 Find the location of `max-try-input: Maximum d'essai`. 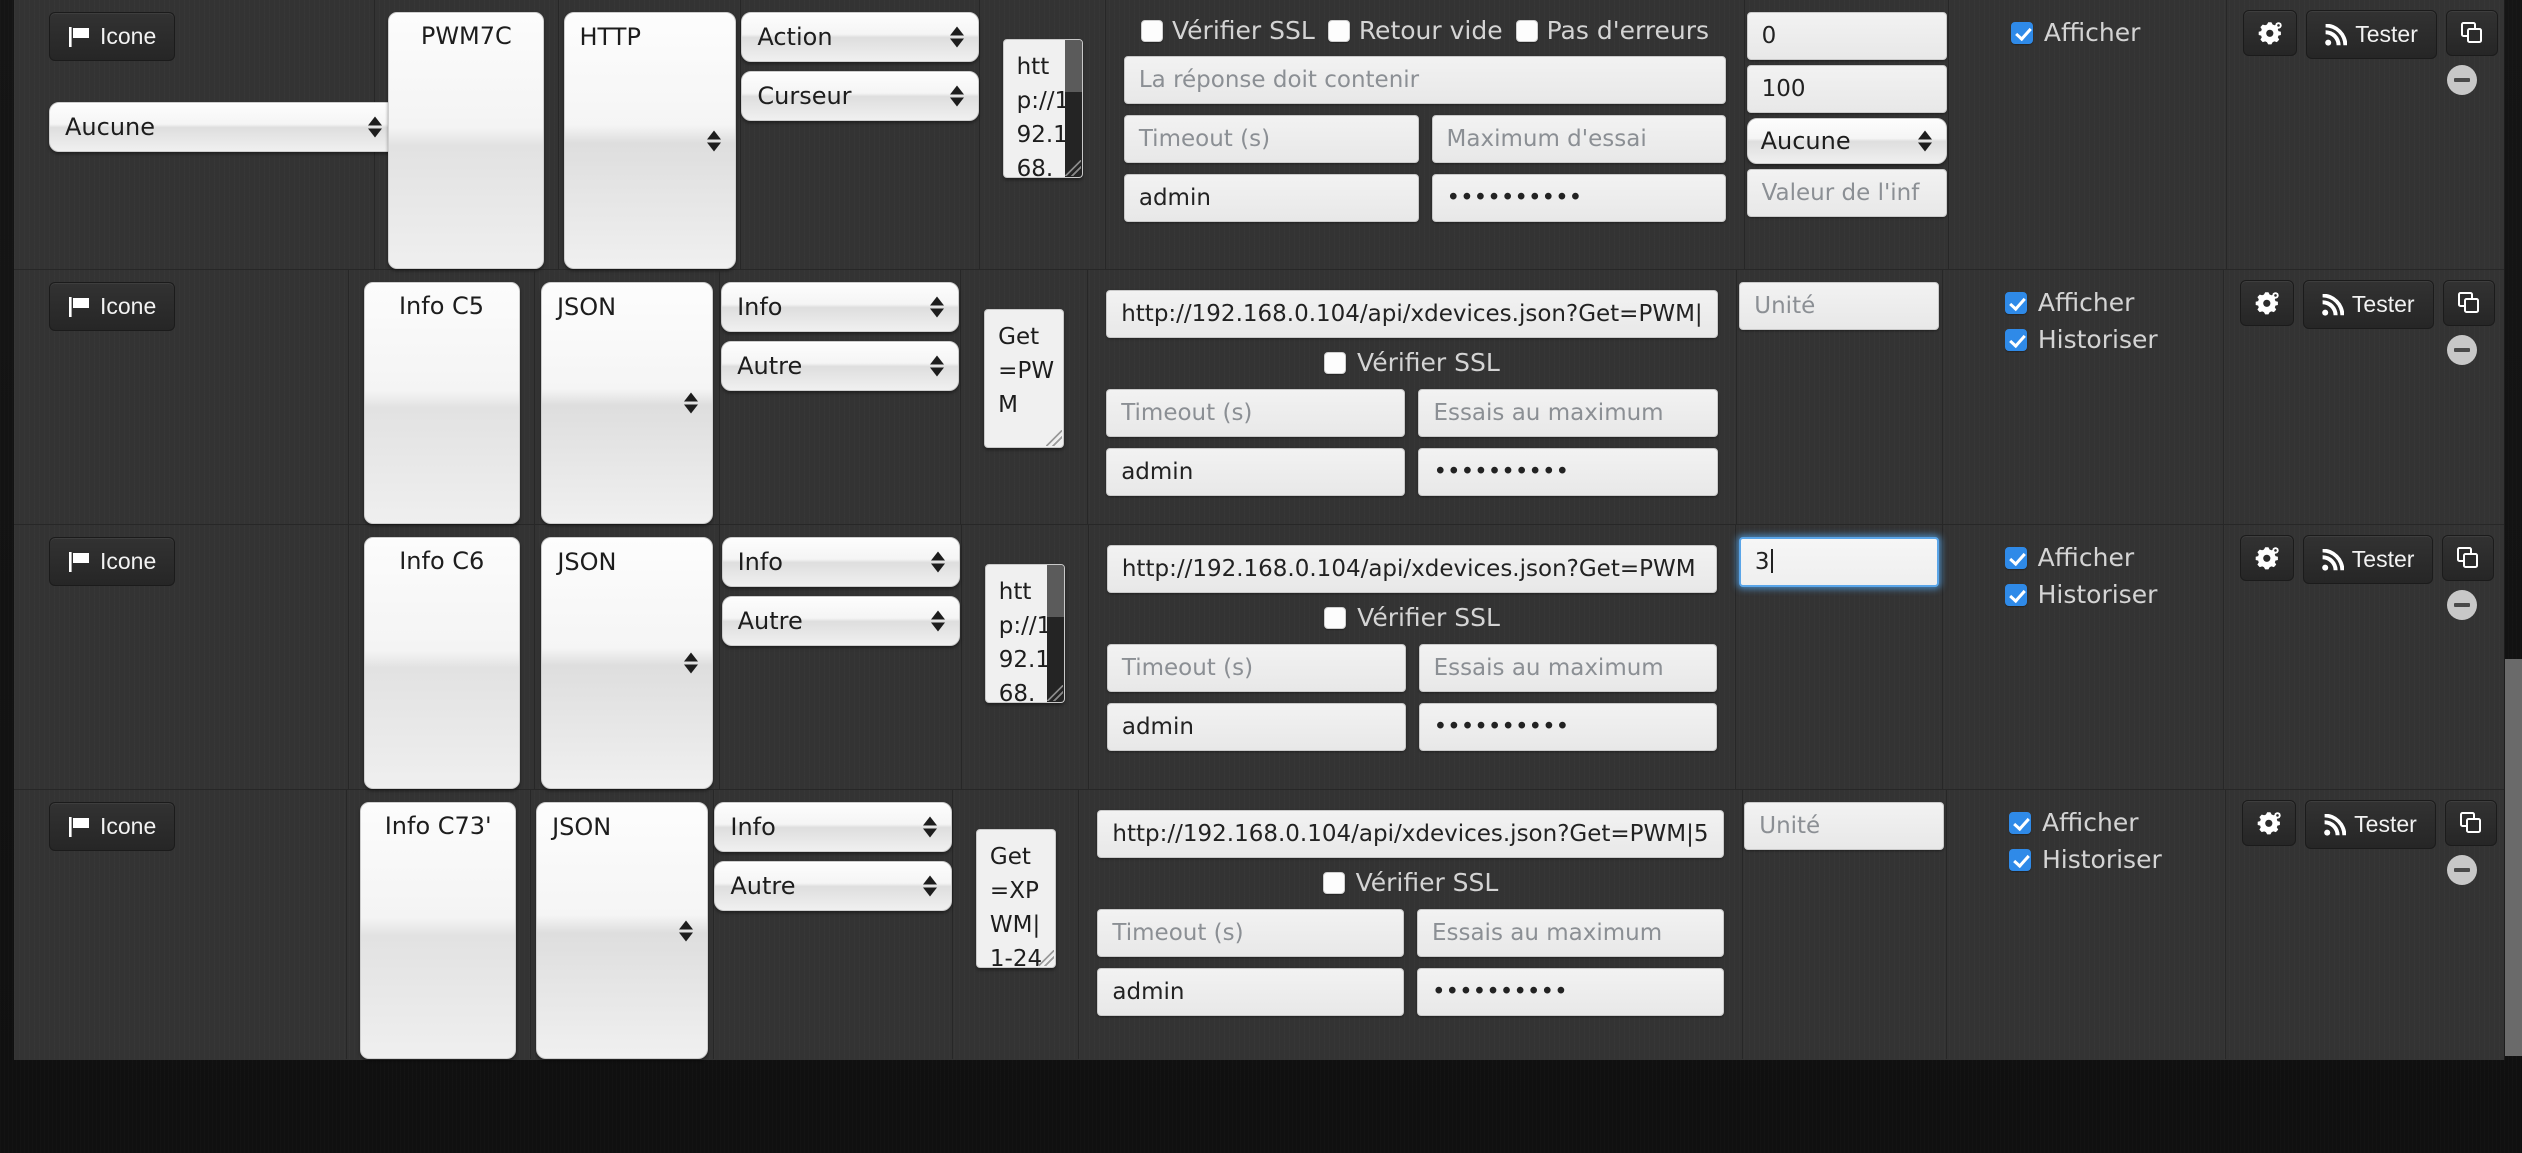

max-try-input: Maximum d'essai is located at coordinates (1579, 139).